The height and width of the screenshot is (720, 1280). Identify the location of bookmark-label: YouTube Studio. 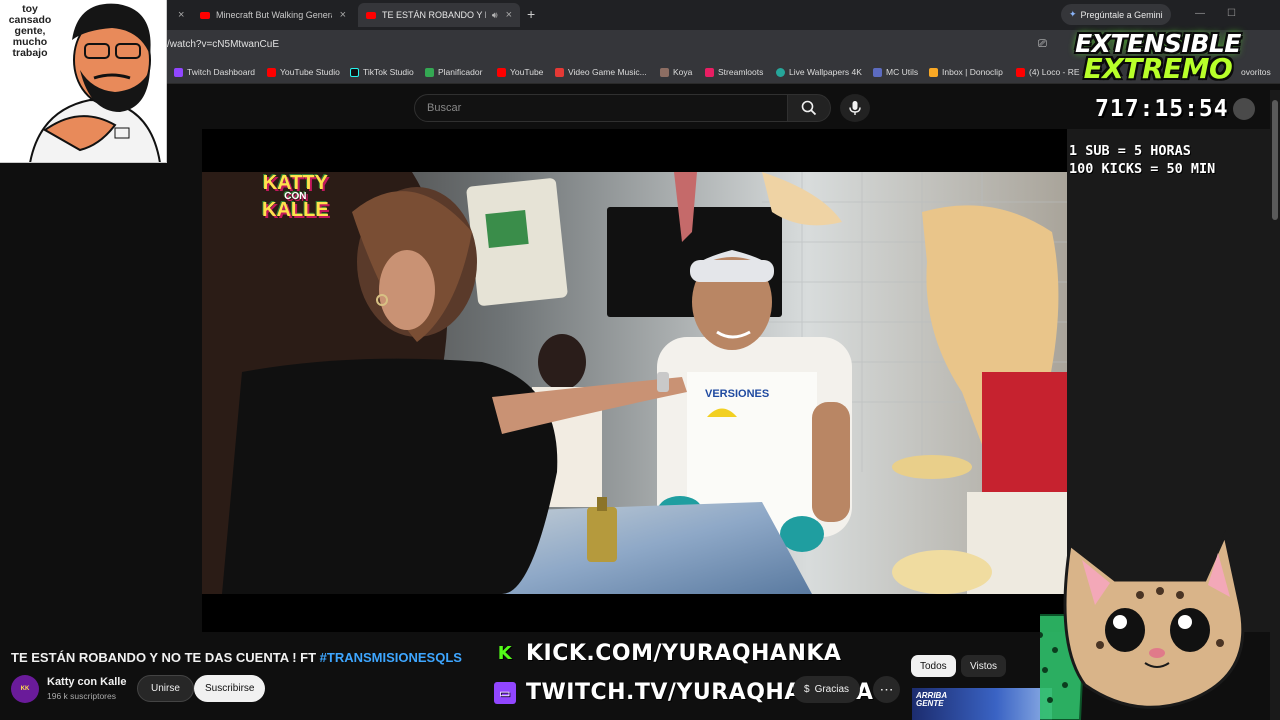
(310, 72).